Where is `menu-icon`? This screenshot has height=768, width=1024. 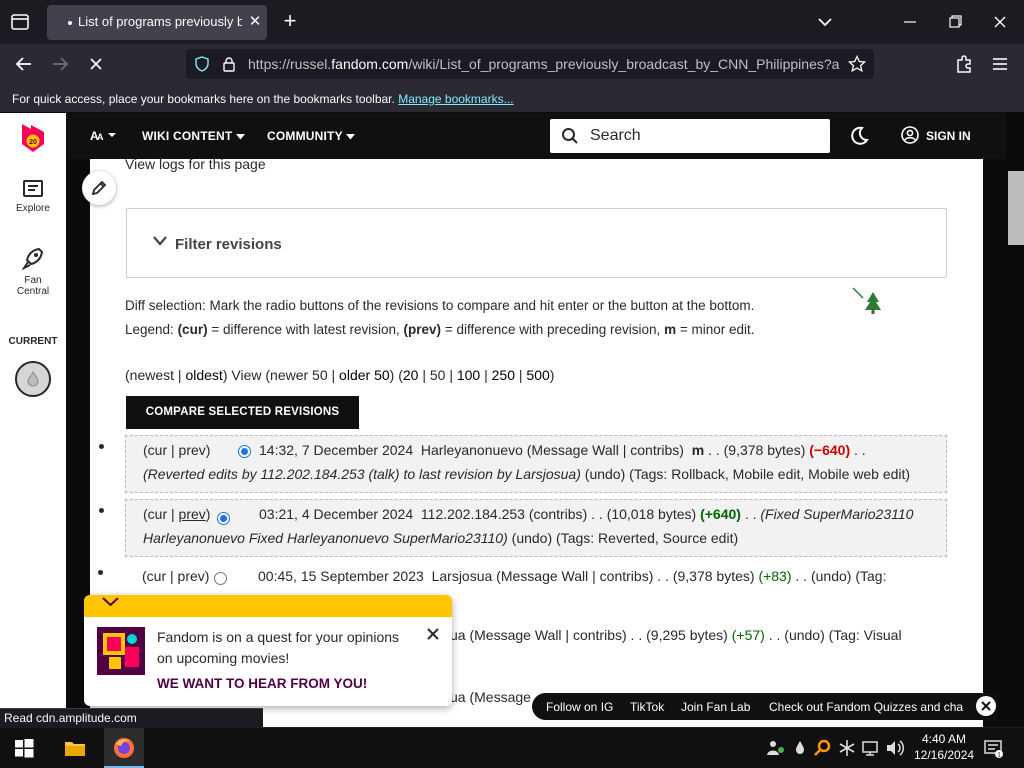 menu-icon is located at coordinates (1000, 64).